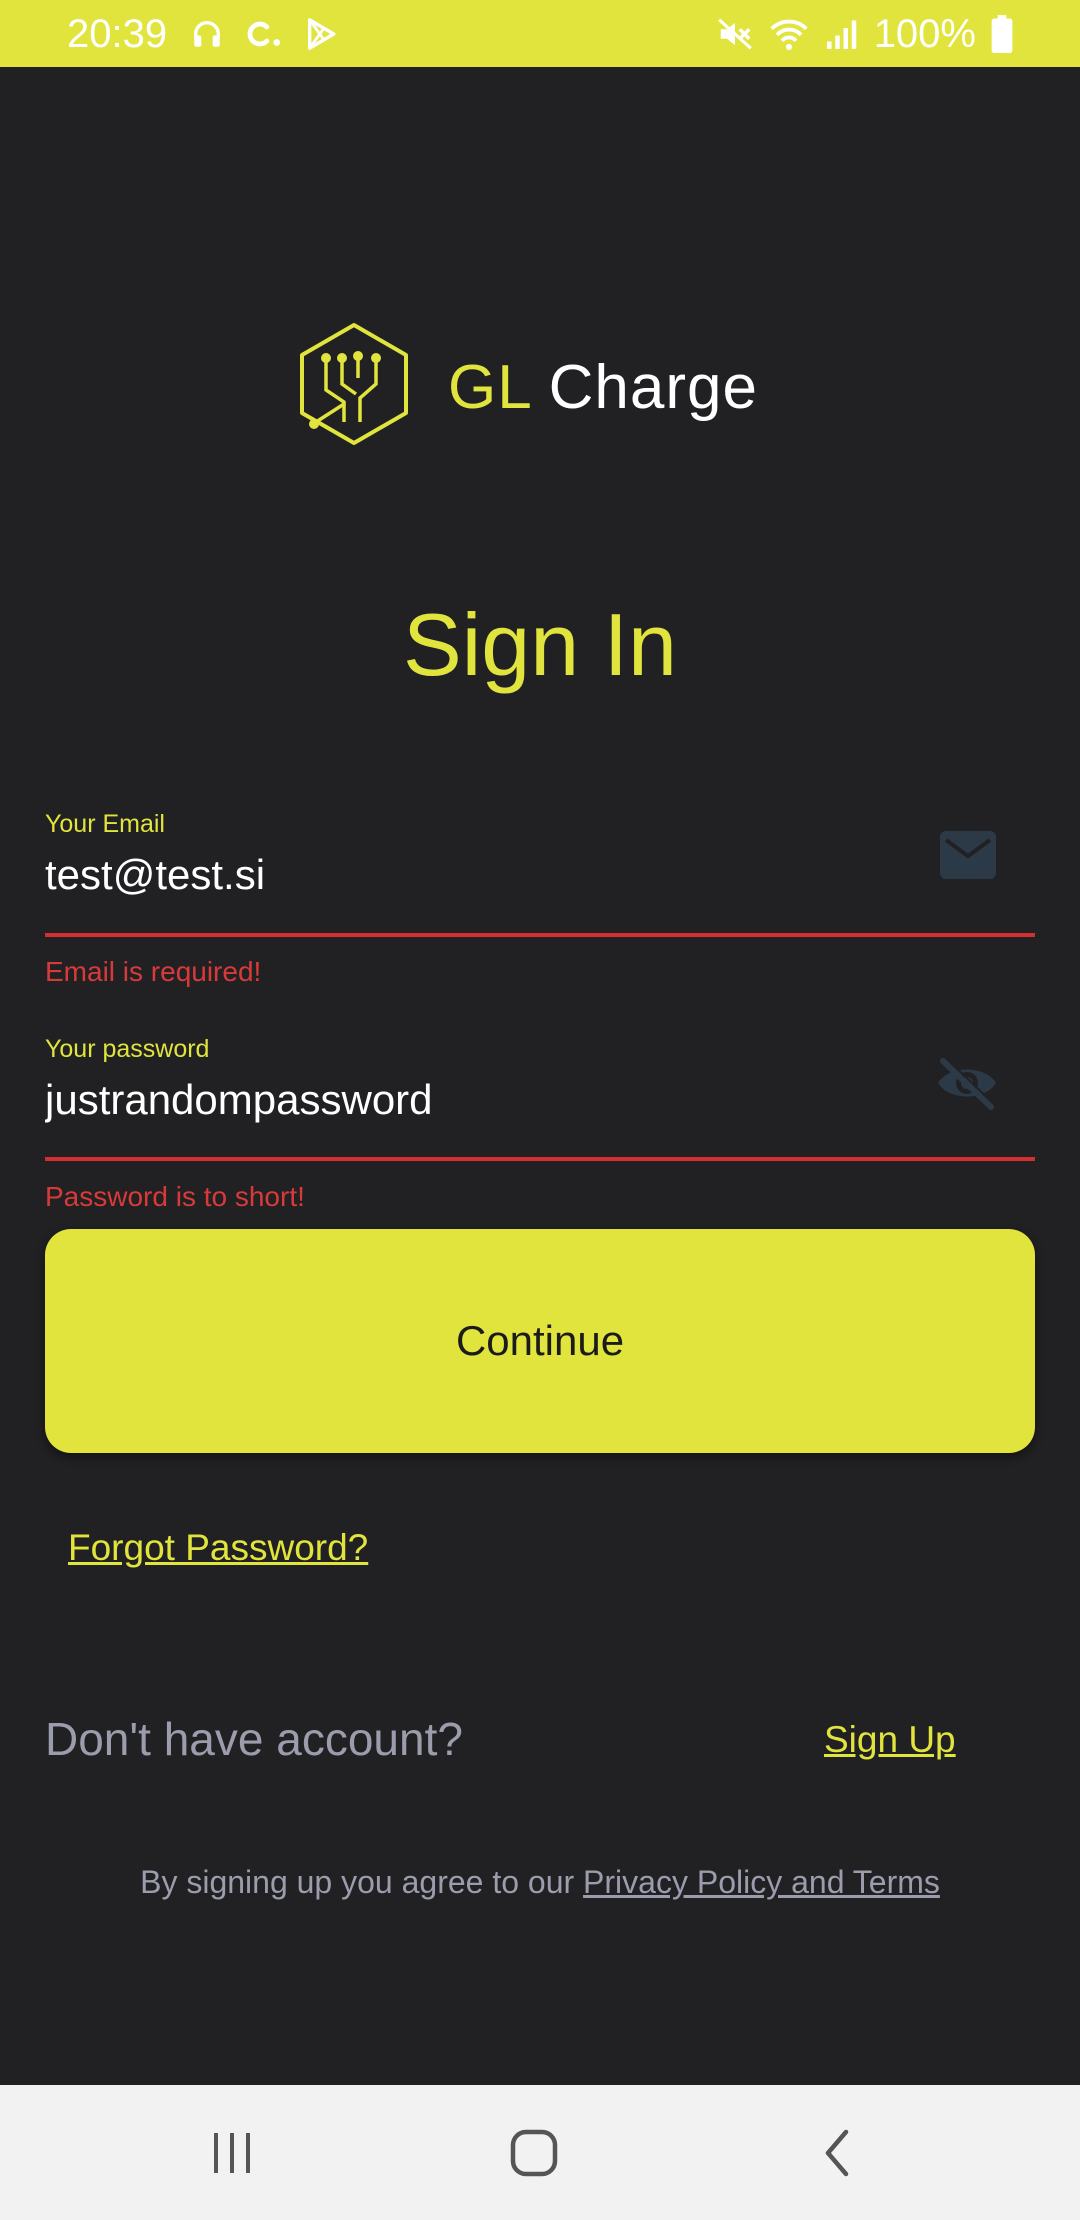 This screenshot has height=2220, width=1080. What do you see at coordinates (218, 1548) in the screenshot?
I see `forgot-password-link: Forgot Password?` at bounding box center [218, 1548].